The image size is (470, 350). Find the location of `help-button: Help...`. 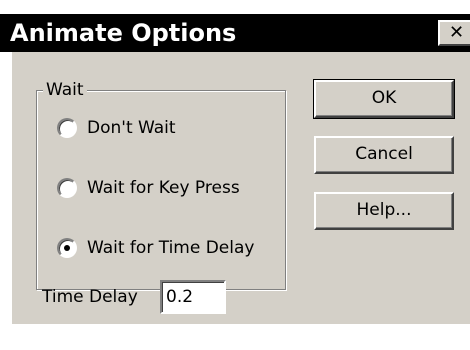

help-button: Help... is located at coordinates (384, 211).